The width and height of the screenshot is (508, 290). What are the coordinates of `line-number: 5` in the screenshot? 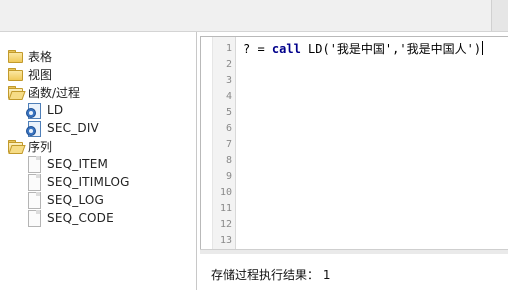 It's located at (228, 112).